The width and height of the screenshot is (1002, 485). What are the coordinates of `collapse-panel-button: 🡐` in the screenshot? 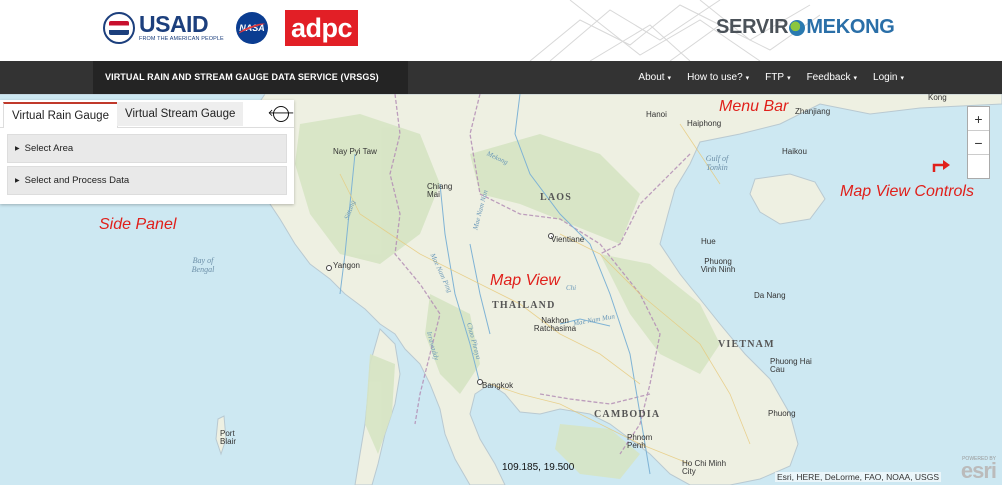 It's located at (281, 114).